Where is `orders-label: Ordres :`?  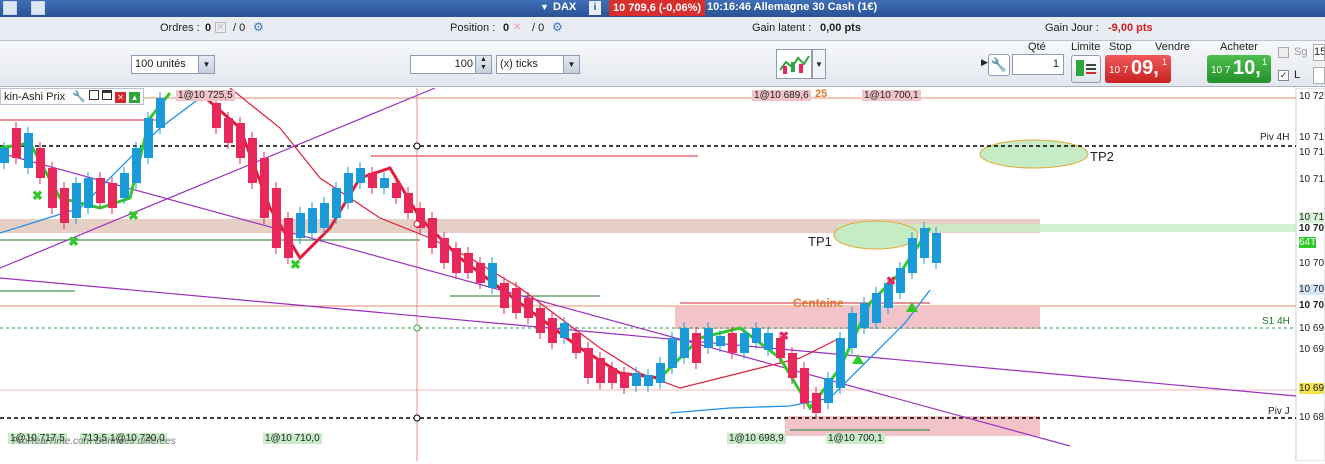
orders-label: Ordres : is located at coordinates (180, 28).